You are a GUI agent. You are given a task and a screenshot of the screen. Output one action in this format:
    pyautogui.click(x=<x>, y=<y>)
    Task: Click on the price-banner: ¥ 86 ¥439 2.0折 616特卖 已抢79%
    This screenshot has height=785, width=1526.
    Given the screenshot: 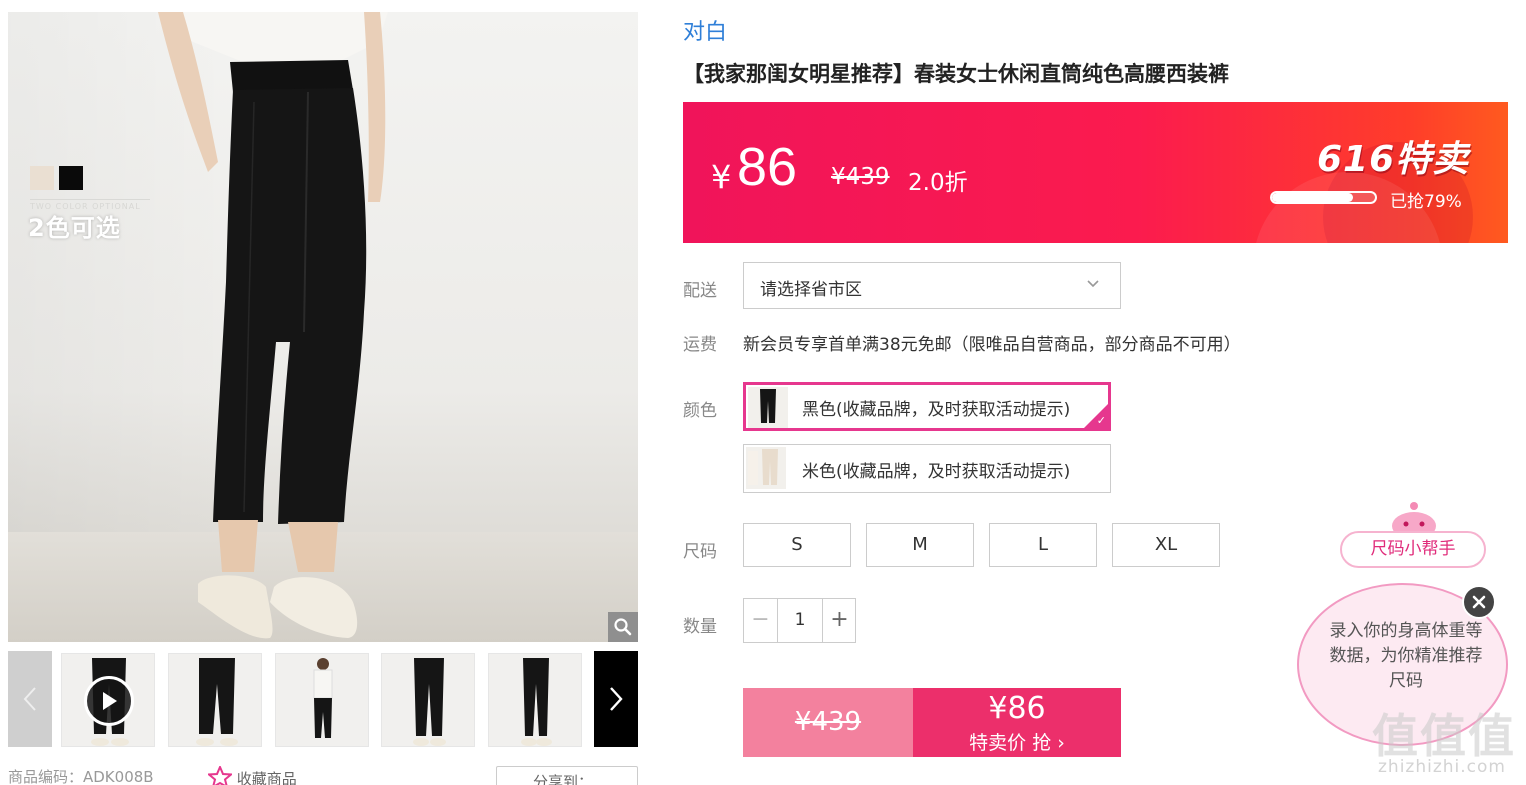 What is the action you would take?
    pyautogui.click(x=1095, y=172)
    